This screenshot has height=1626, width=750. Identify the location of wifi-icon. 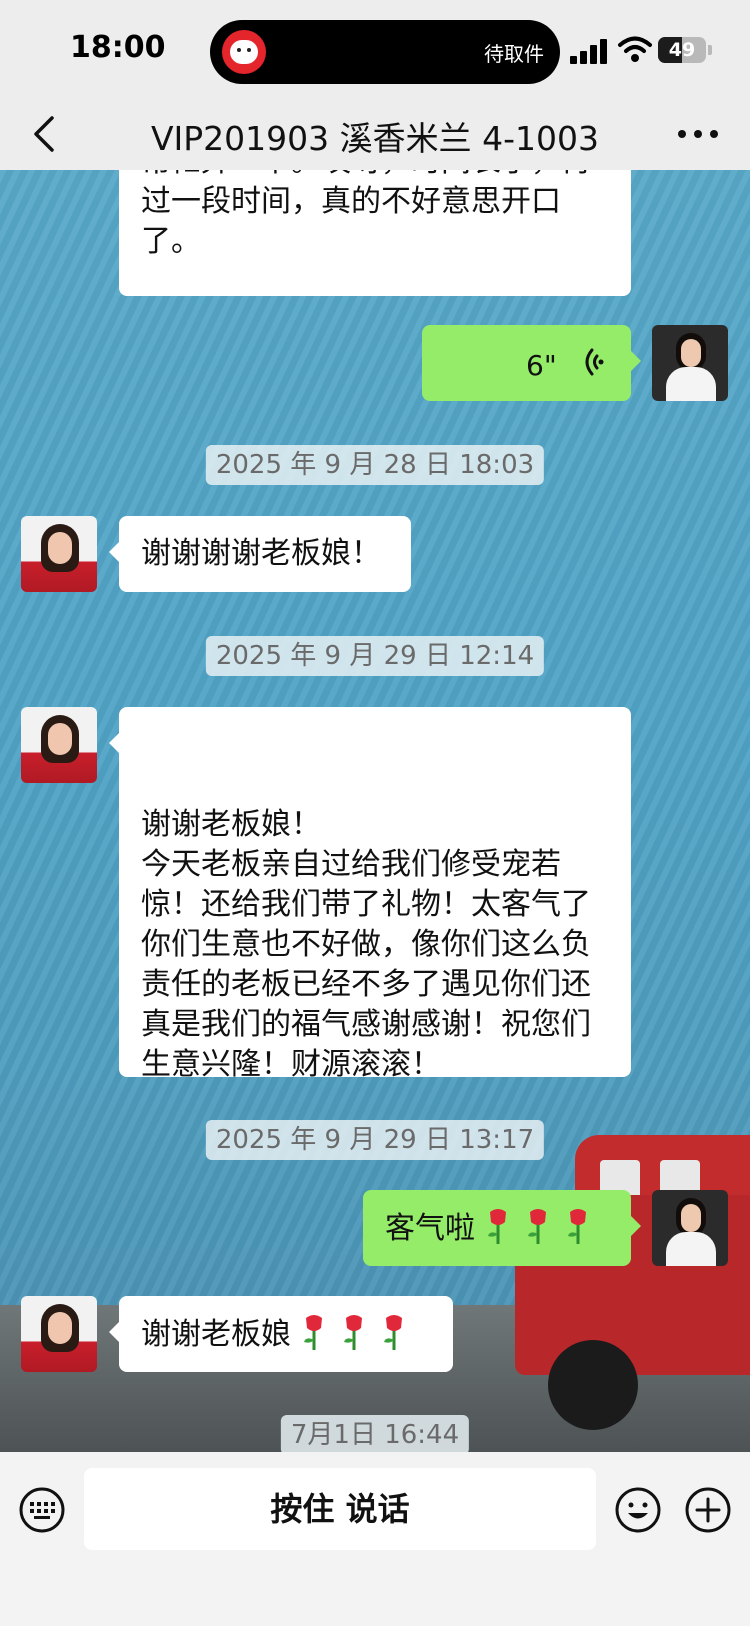
(635, 49).